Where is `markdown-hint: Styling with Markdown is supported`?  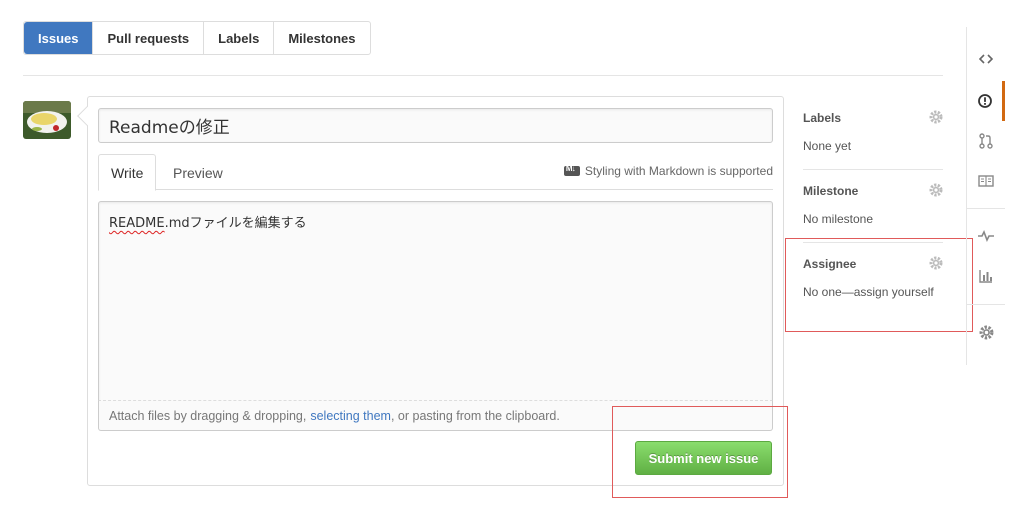
markdown-hint: Styling with Markdown is supported is located at coordinates (668, 171).